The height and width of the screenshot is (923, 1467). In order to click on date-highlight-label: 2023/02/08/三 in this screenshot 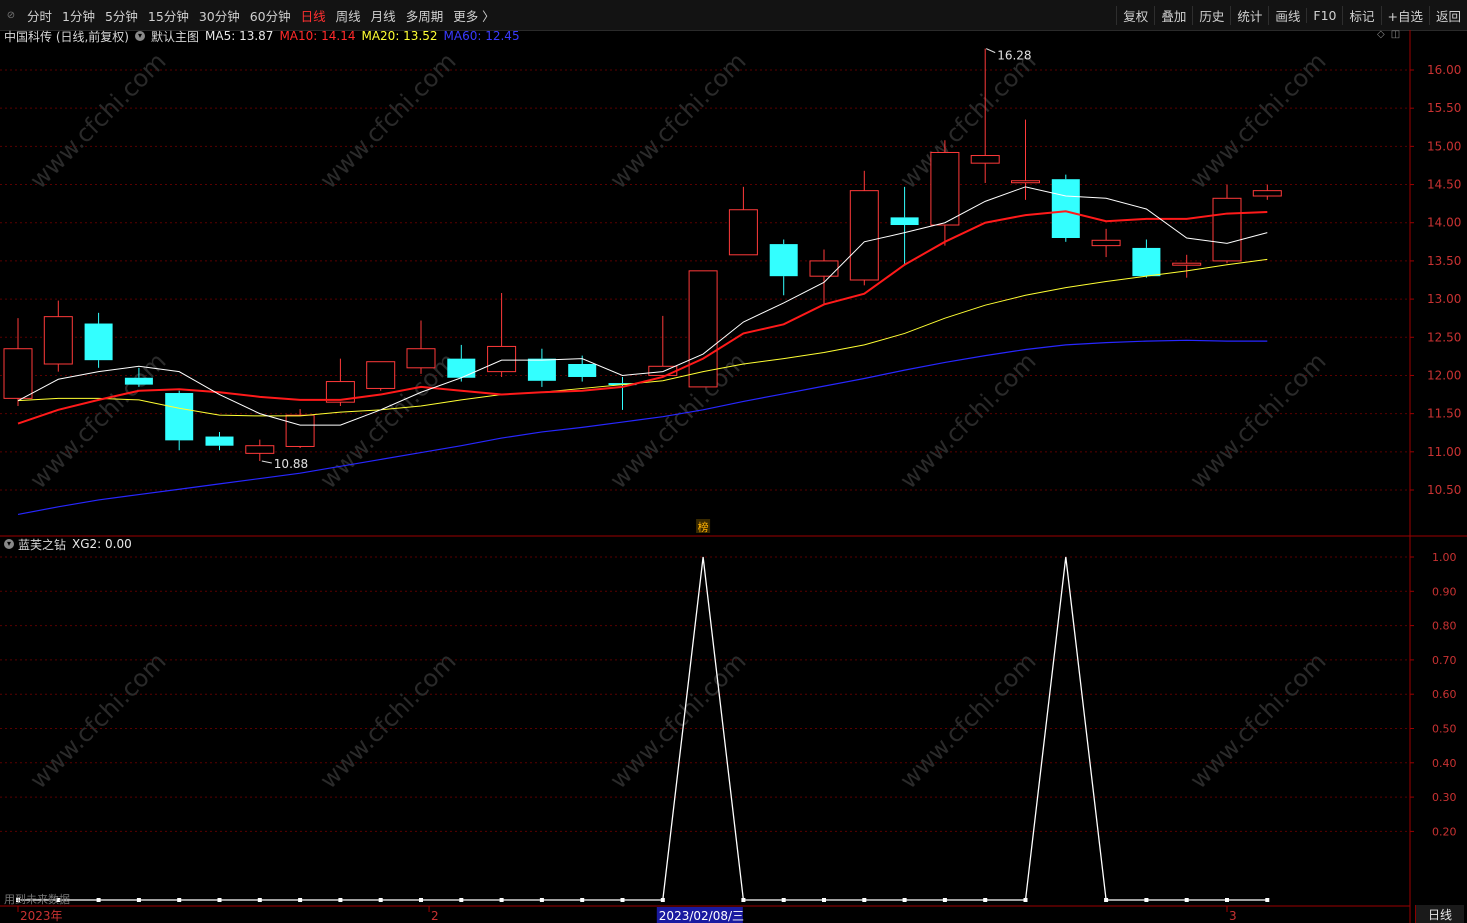, I will do `click(701, 916)`.